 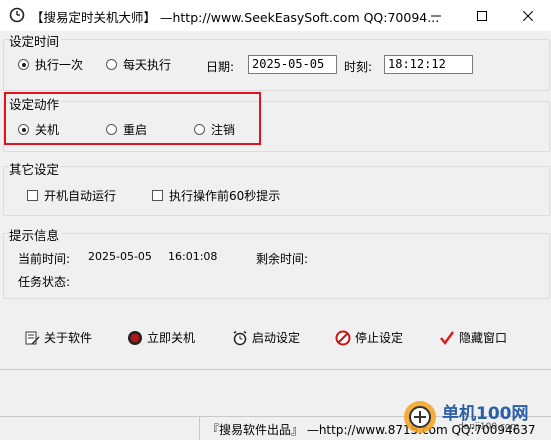 I want to click on radio-run-once-label: 执行一次, so click(x=59, y=65).